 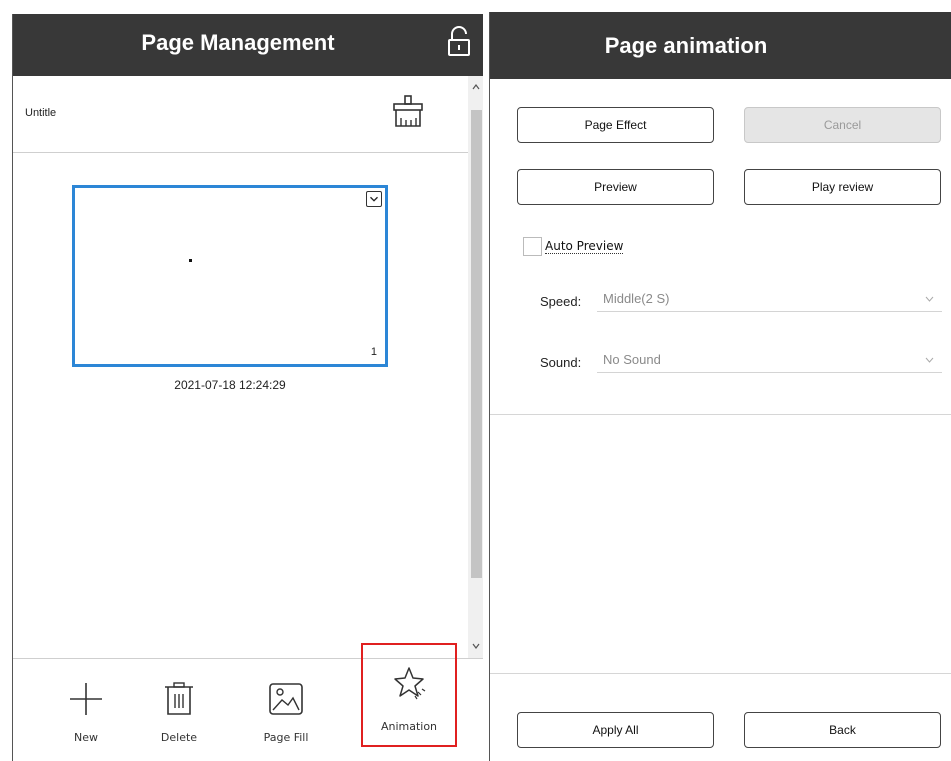 I want to click on page-fill-button: Page Fill, so click(x=286, y=710).